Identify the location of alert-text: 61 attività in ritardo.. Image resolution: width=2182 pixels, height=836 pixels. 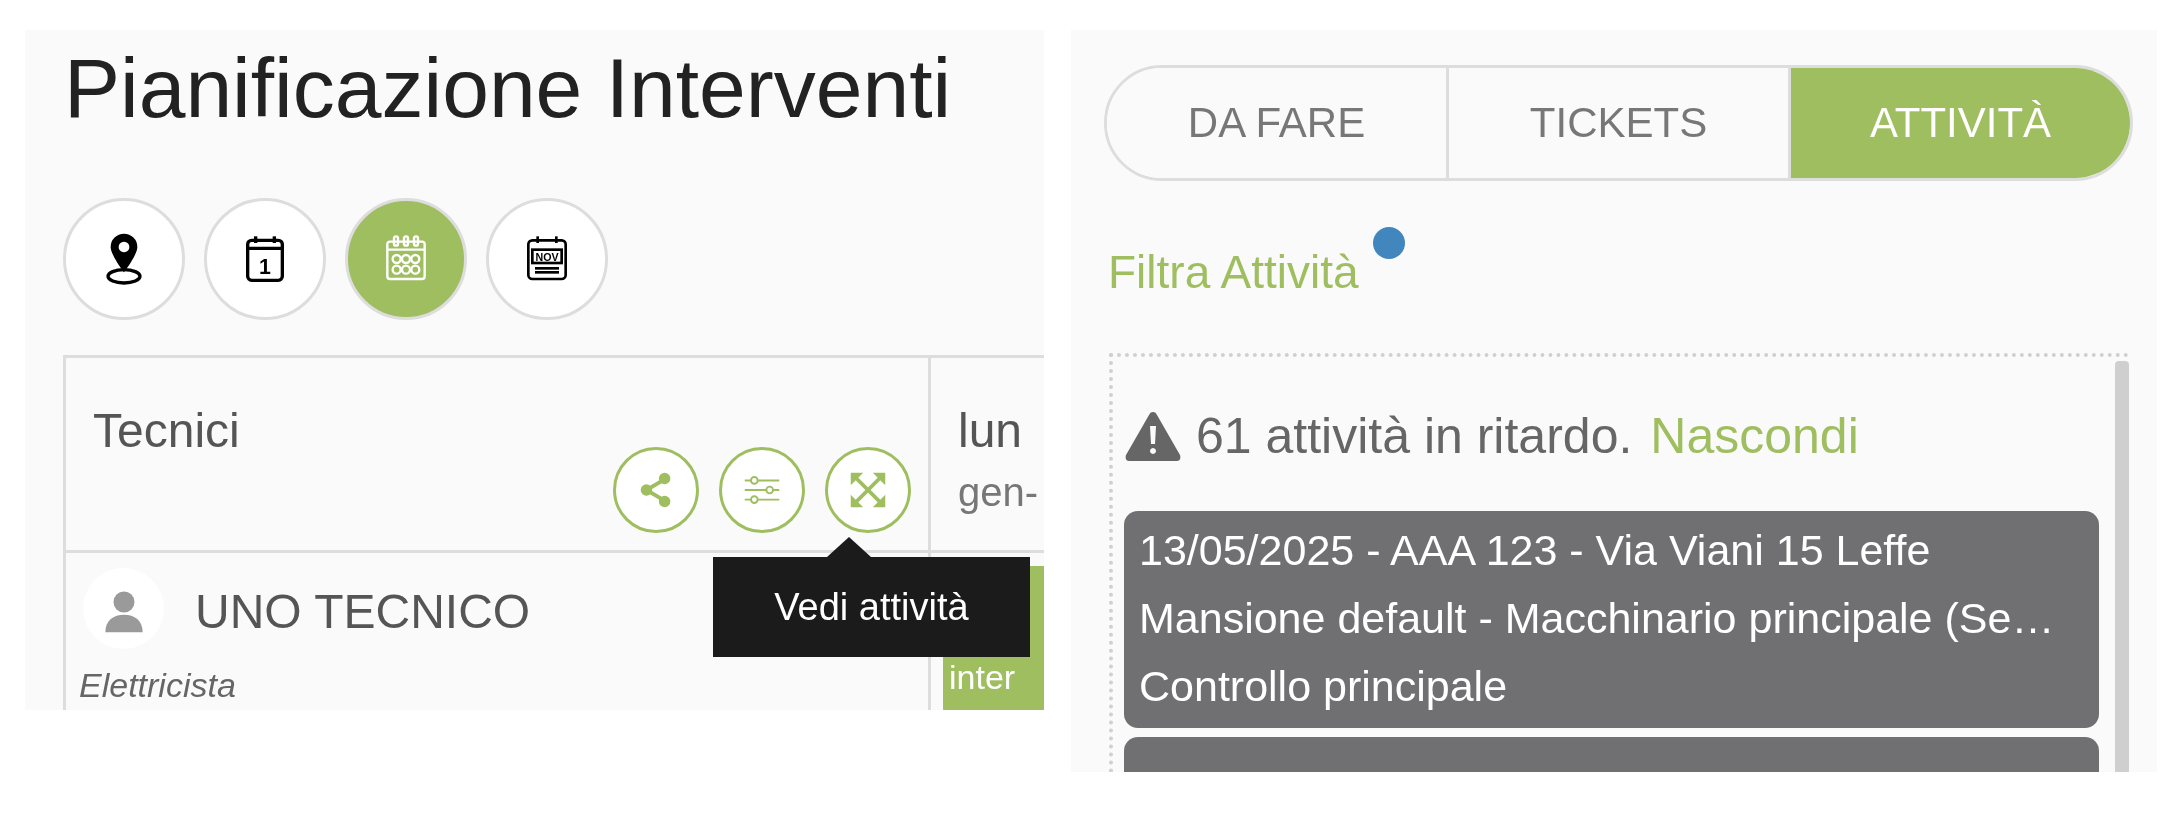
(1414, 436).